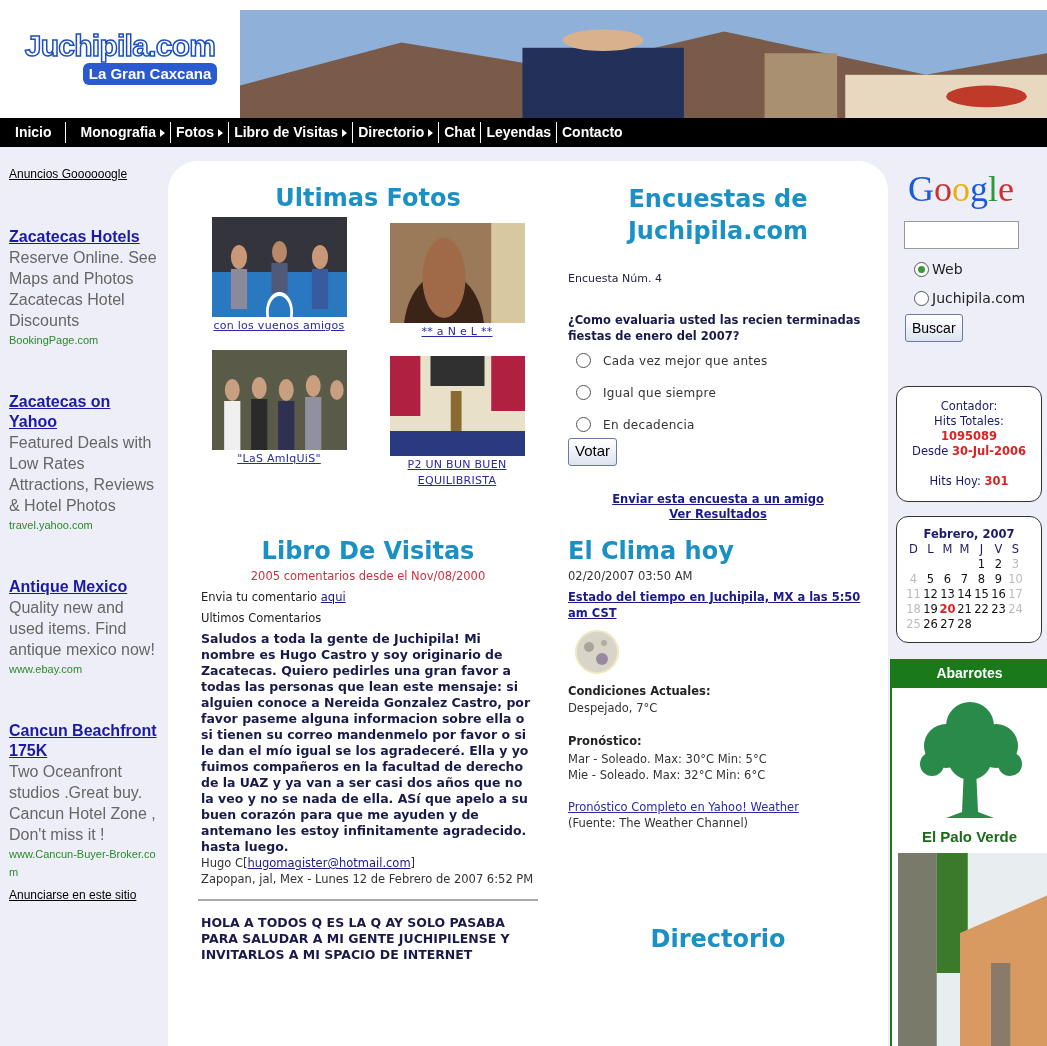  Describe the element at coordinates (964, 579) in the screenshot. I see `calendar-day: 7` at that location.